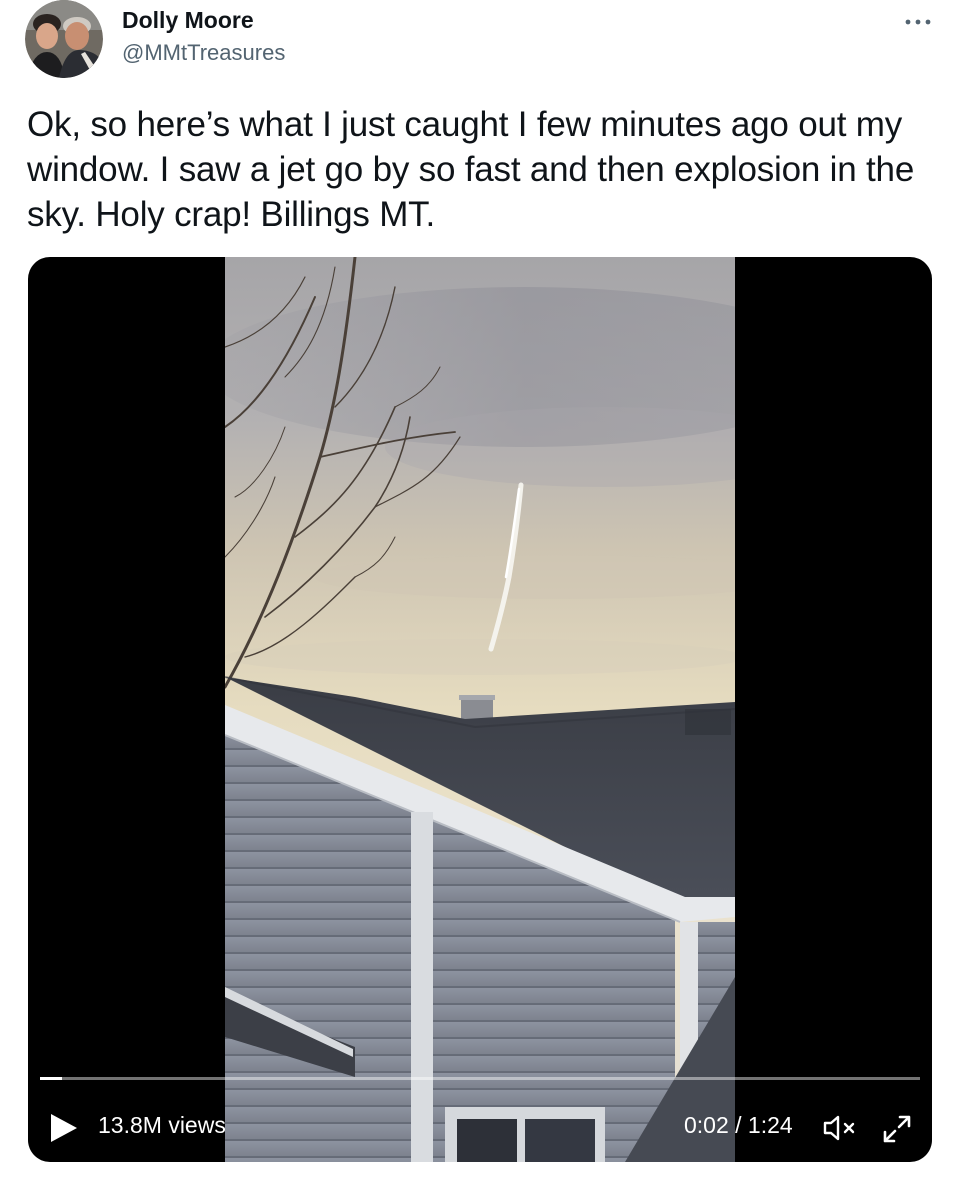  Describe the element at coordinates (203, 53) in the screenshot. I see `author-handle: @MMtTreasures` at that location.